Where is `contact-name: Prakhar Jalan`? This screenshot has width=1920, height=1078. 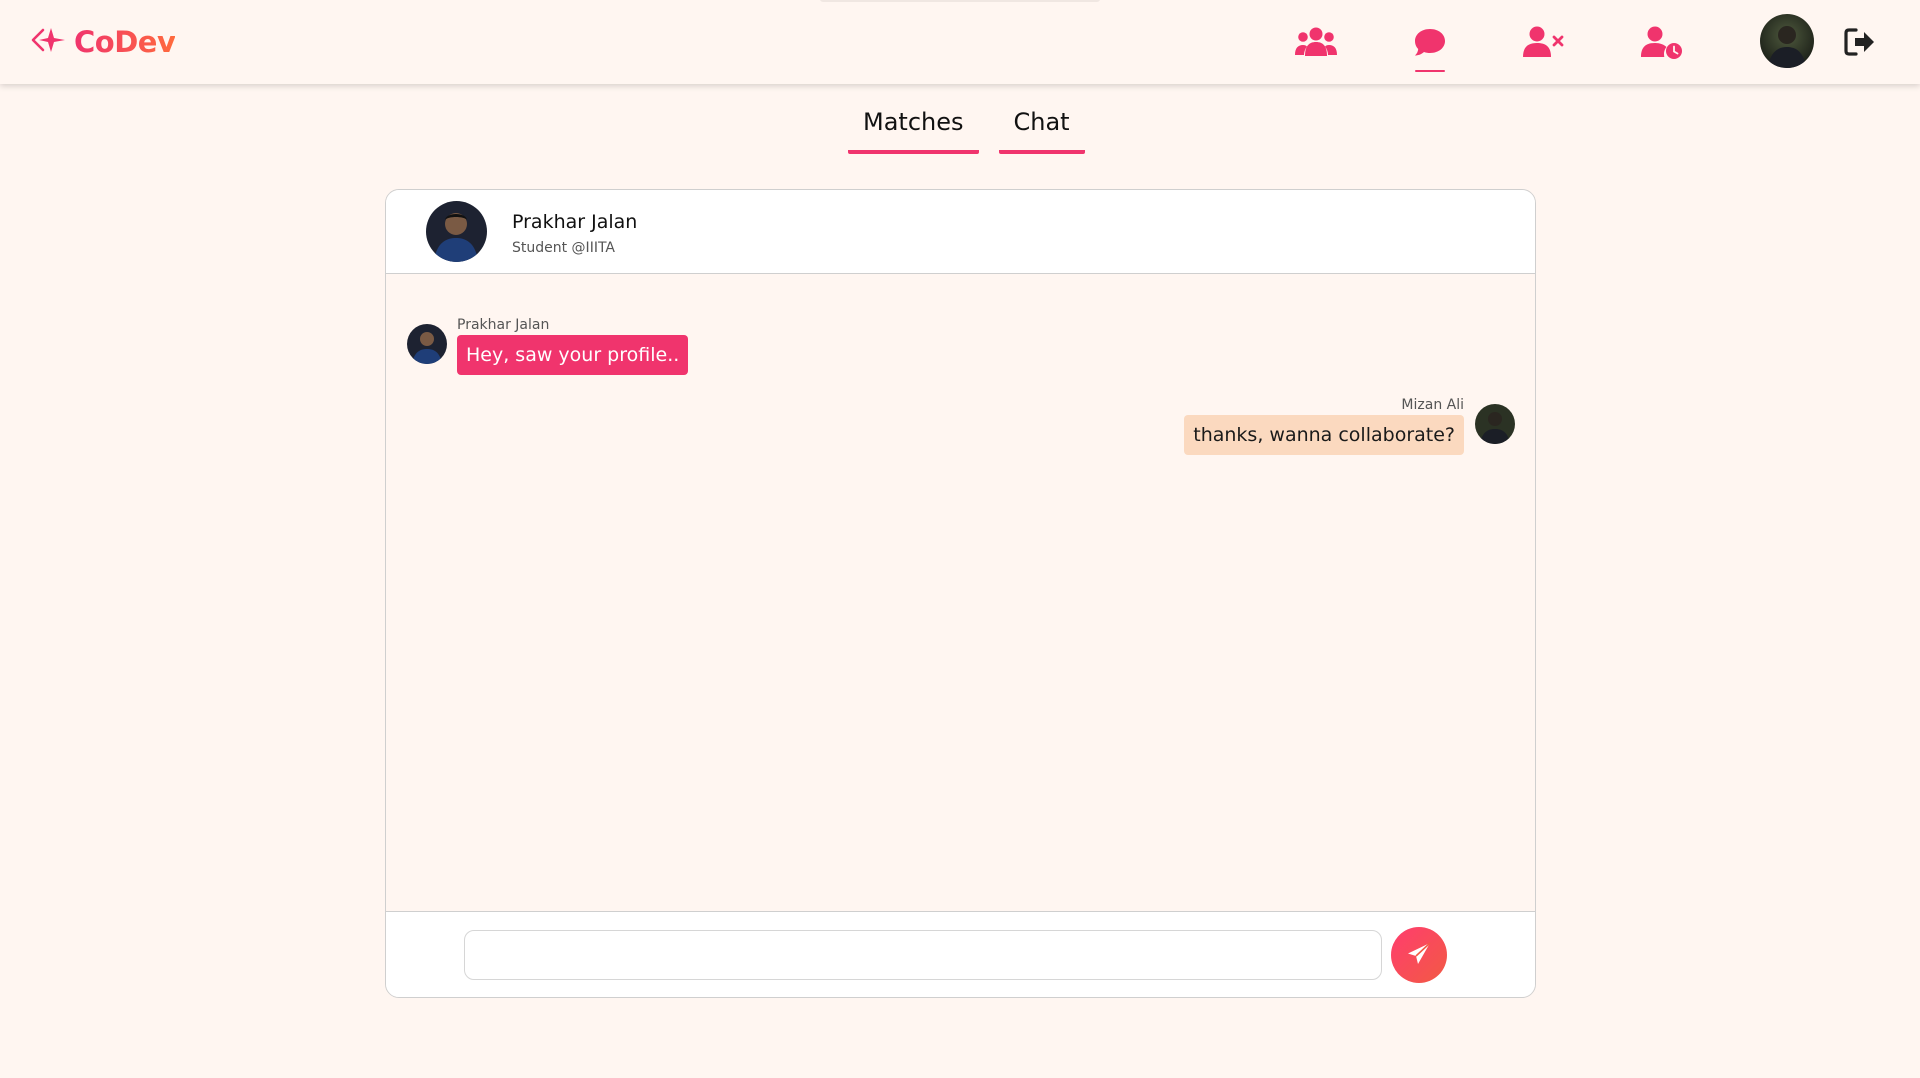 contact-name: Prakhar Jalan is located at coordinates (575, 222).